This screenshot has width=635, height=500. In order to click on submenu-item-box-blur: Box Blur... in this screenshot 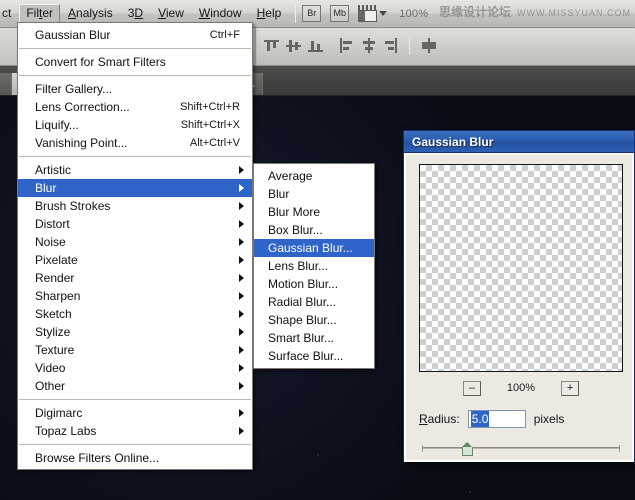, I will do `click(314, 230)`.